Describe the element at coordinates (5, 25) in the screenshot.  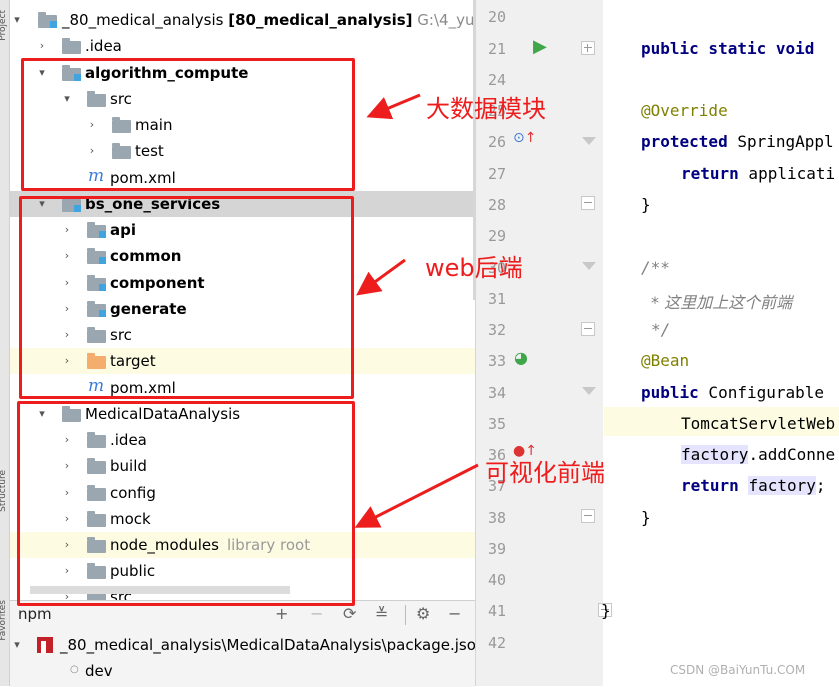
I see `project-tool-tab: Project` at that location.